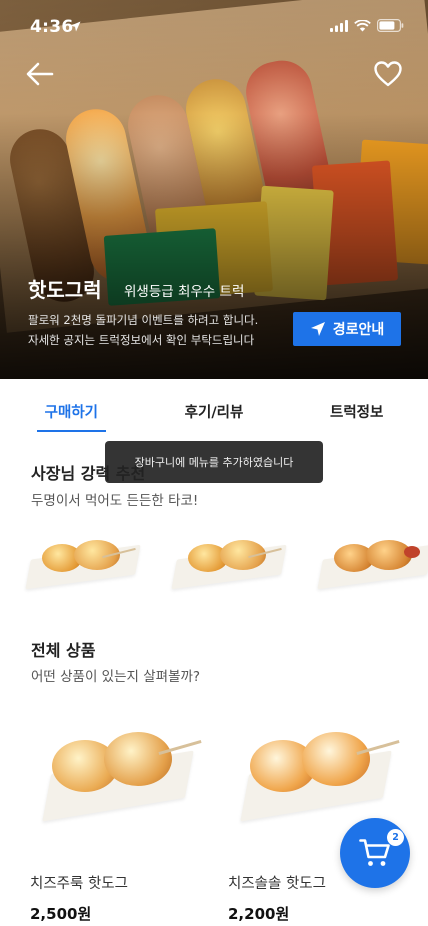 The width and height of the screenshot is (428, 926). I want to click on hygiene-badge: 위생등급 최우수 트럭, so click(184, 292).